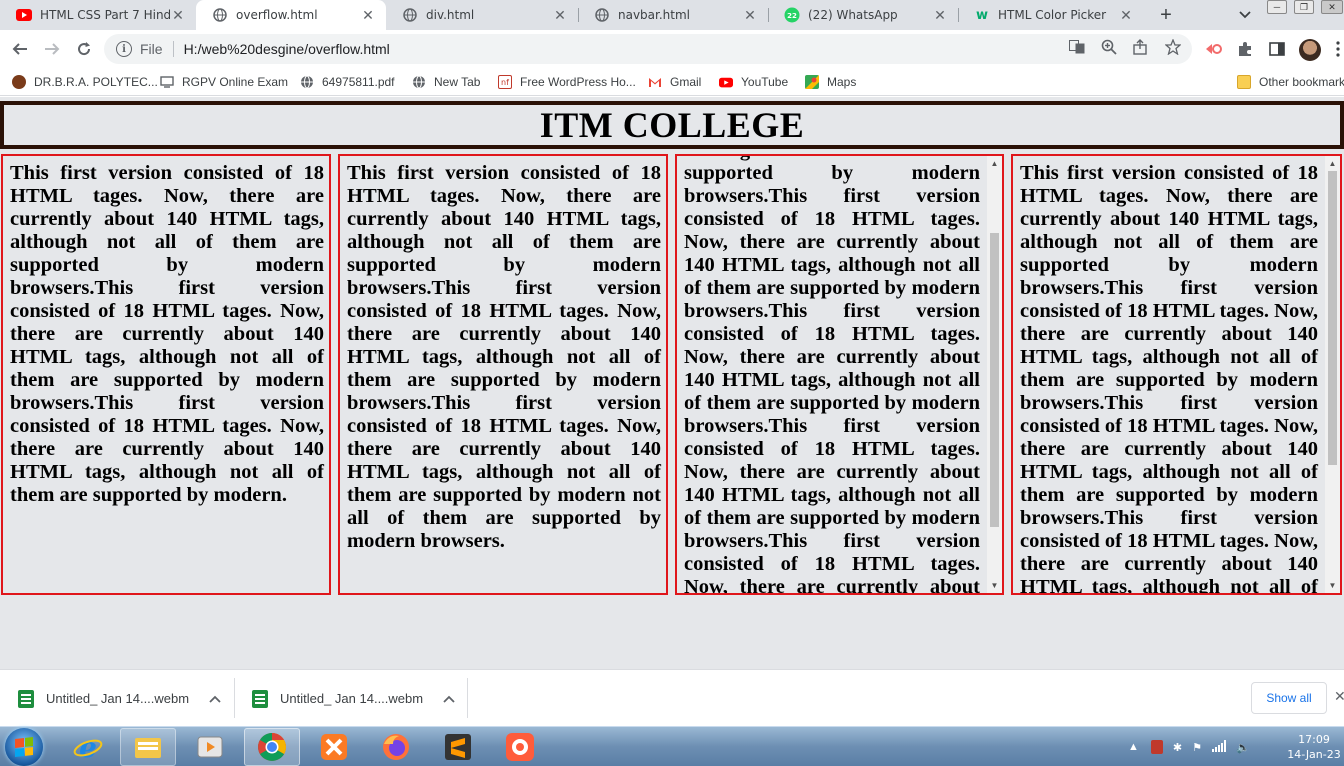 The width and height of the screenshot is (1344, 766). What do you see at coordinates (458, 747) in the screenshot?
I see `sublime-text-icon` at bounding box center [458, 747].